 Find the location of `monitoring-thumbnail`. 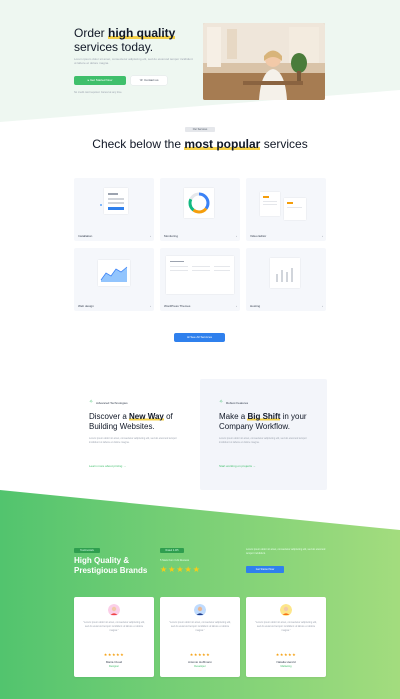

monitoring-thumbnail is located at coordinates (199, 203).